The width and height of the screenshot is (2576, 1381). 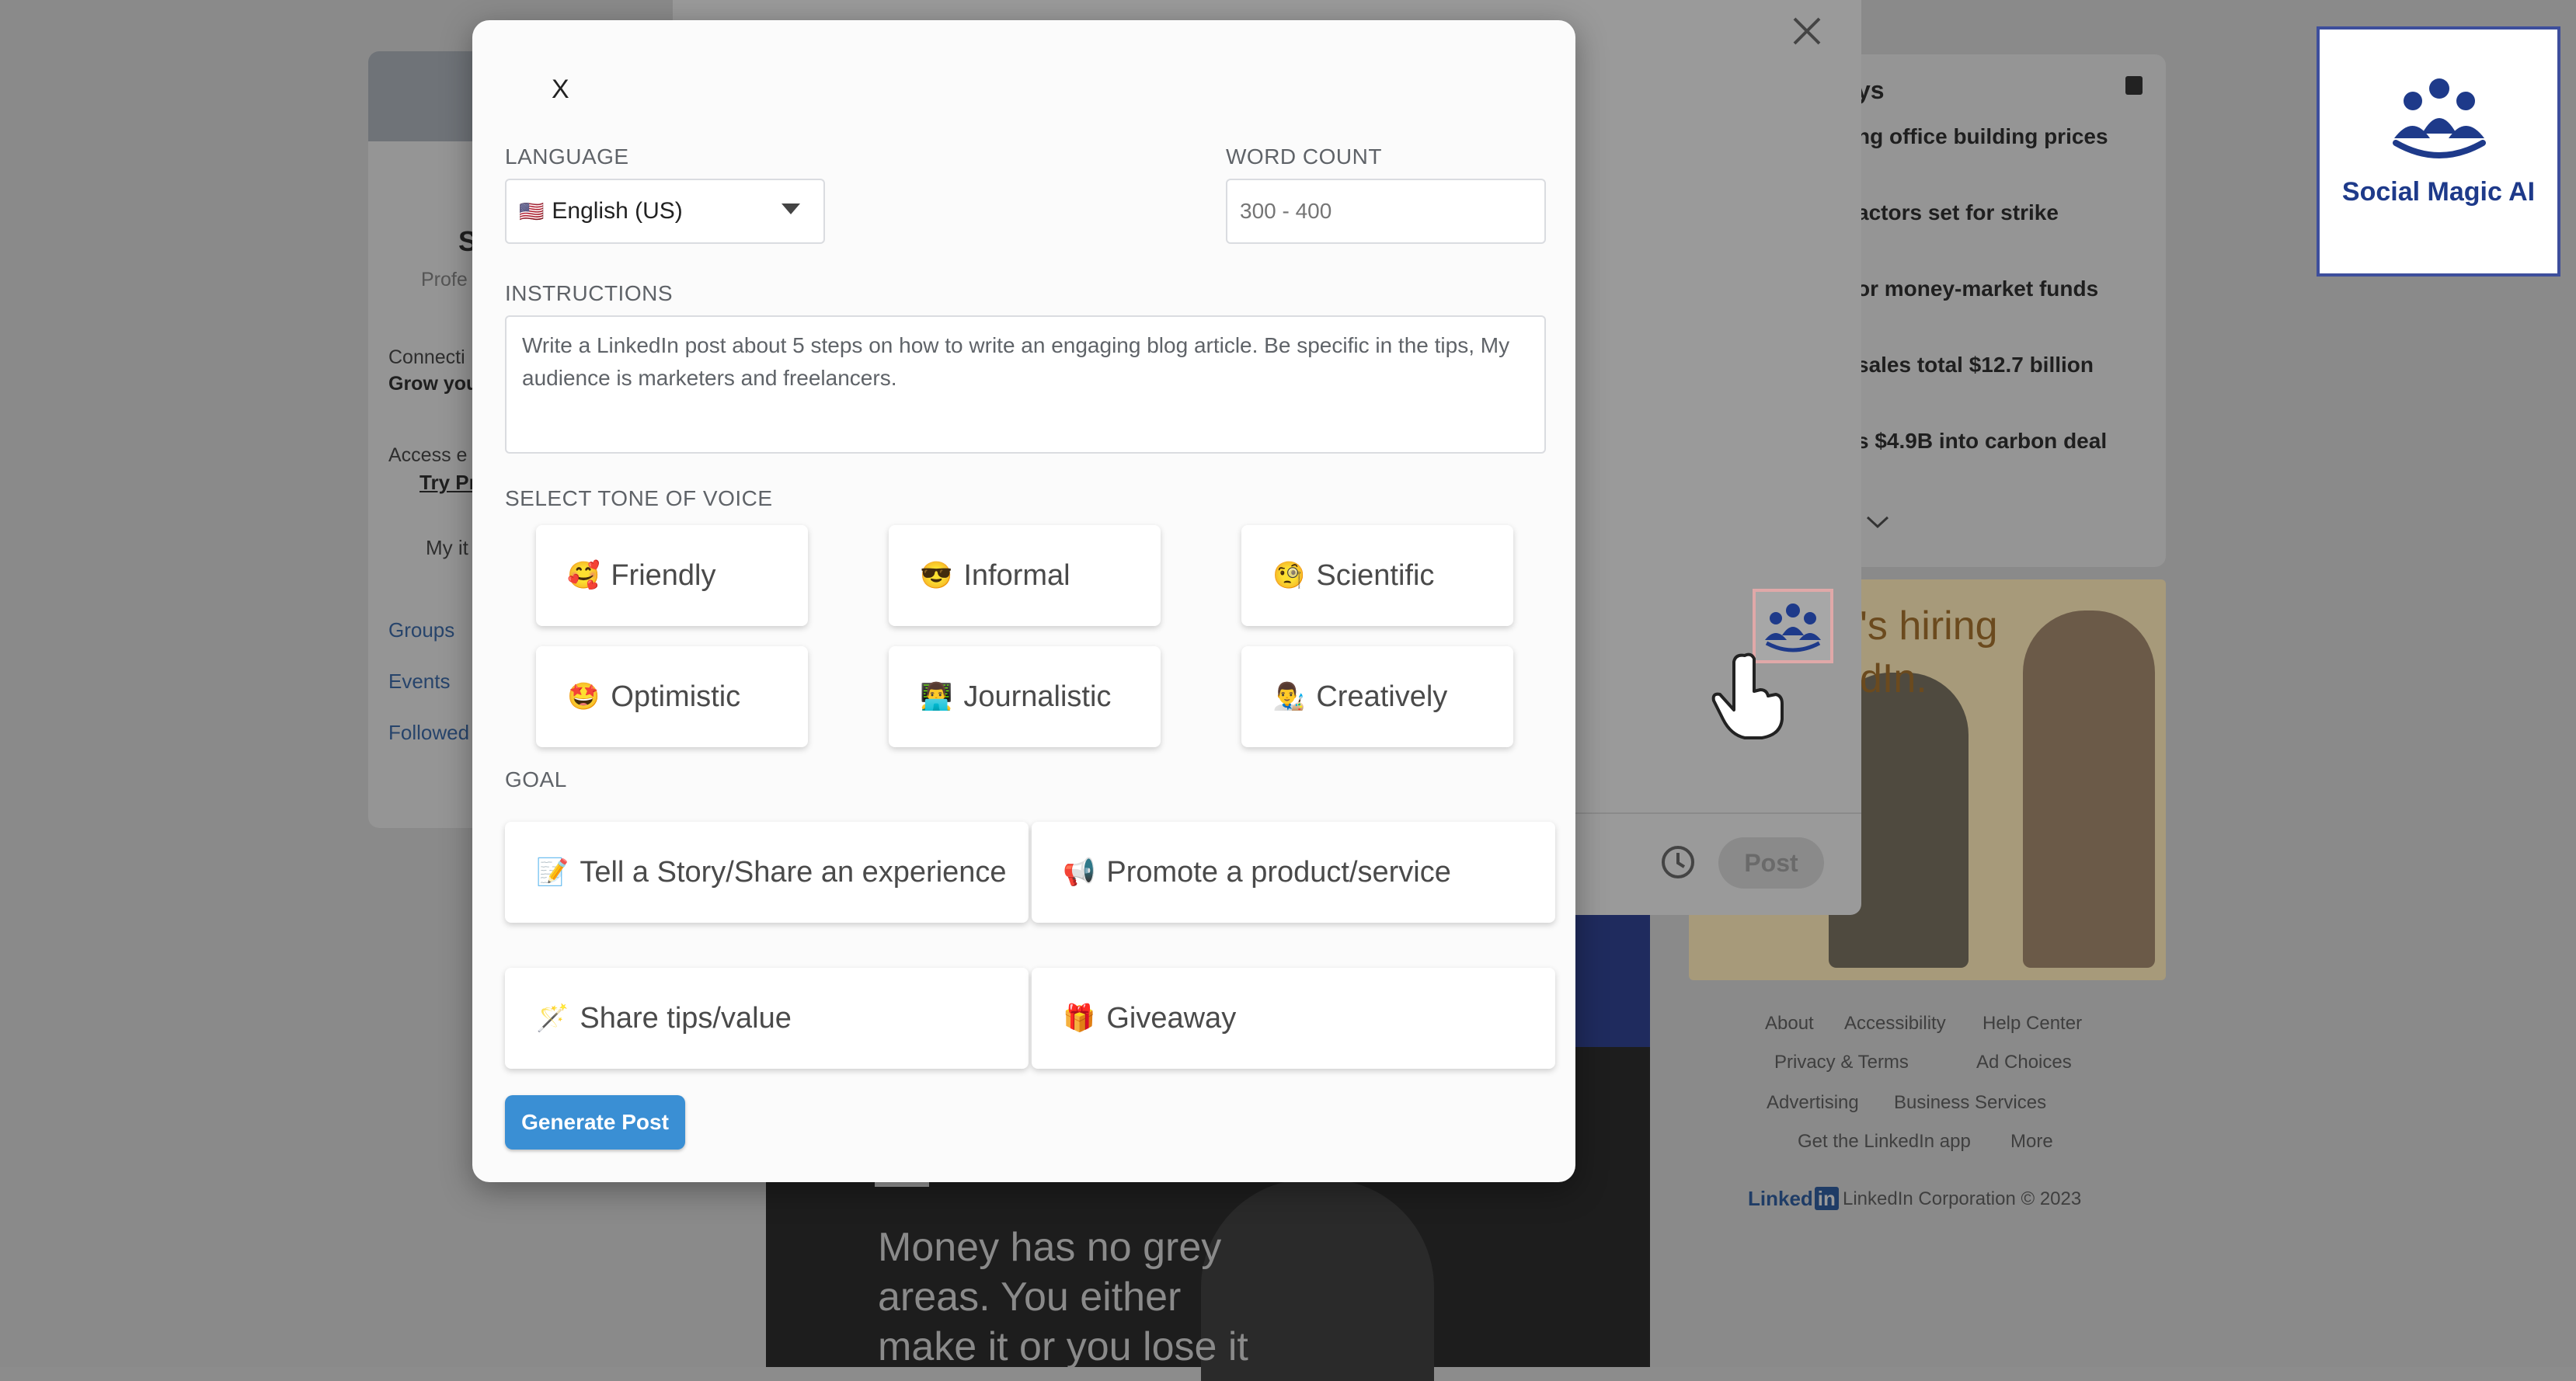 What do you see at coordinates (1895, 1024) in the screenshot?
I see `footer-accessibility: Accessibility` at bounding box center [1895, 1024].